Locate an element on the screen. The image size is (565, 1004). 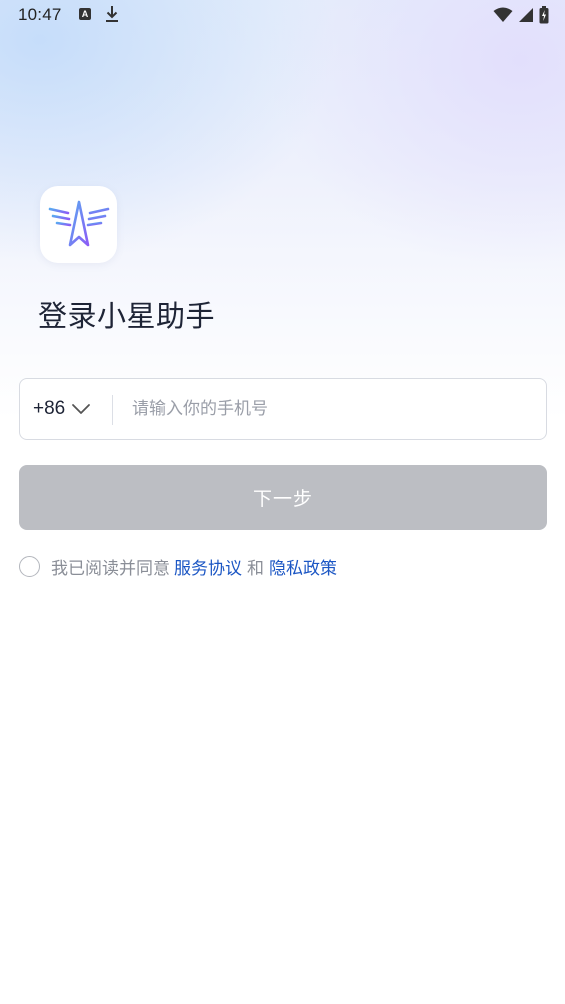
status-bar: 10:47 A is located at coordinates (282, 15).